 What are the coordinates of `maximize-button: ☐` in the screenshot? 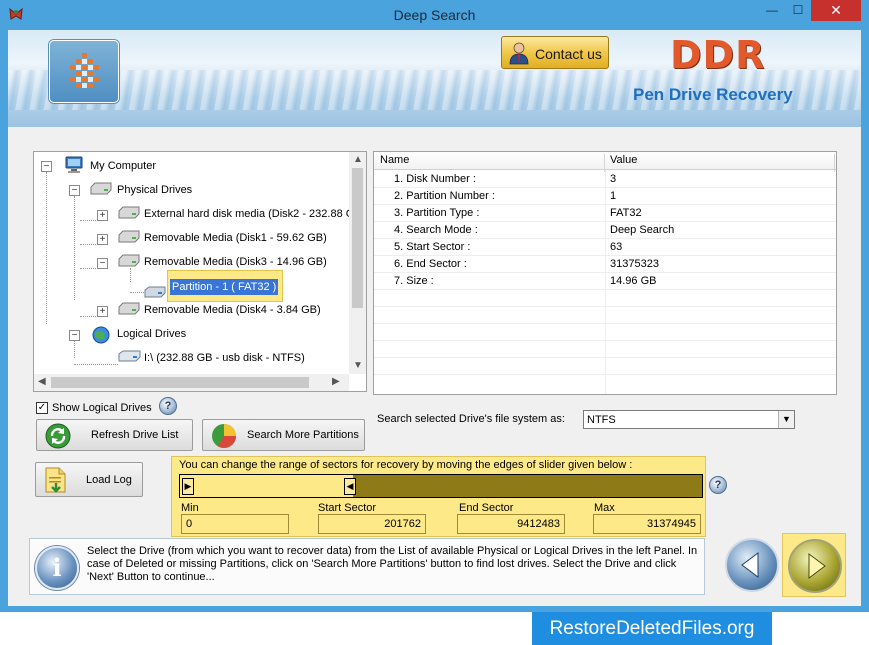 It's located at (798, 10).